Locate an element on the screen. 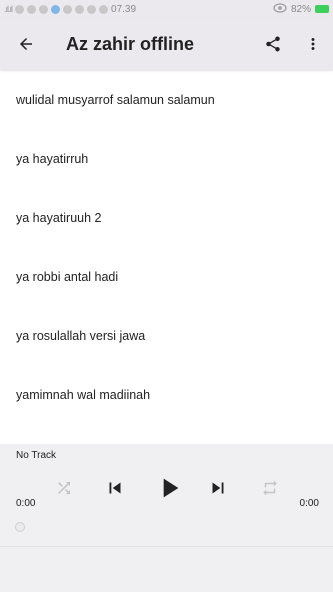  song-title: ya hayatiruuh 2 is located at coordinates (59, 217).